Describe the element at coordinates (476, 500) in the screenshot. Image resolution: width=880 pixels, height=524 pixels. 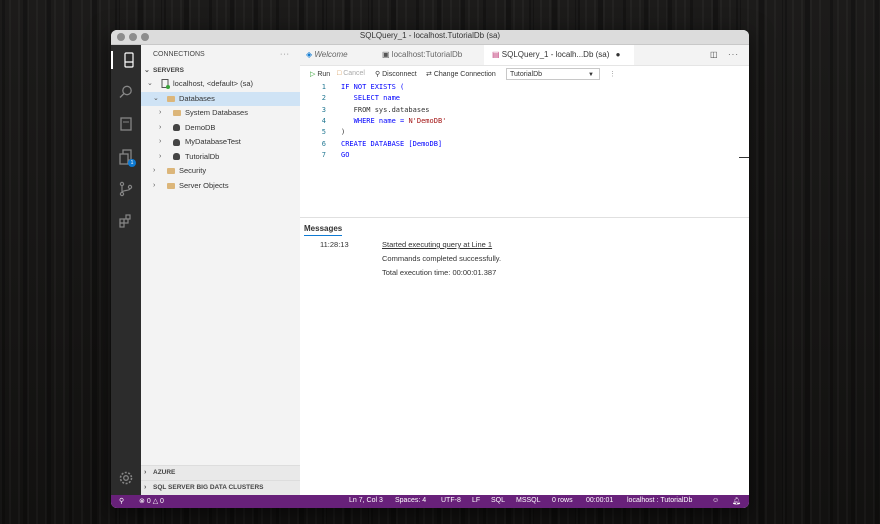
I see `end-of-line: LF` at that location.